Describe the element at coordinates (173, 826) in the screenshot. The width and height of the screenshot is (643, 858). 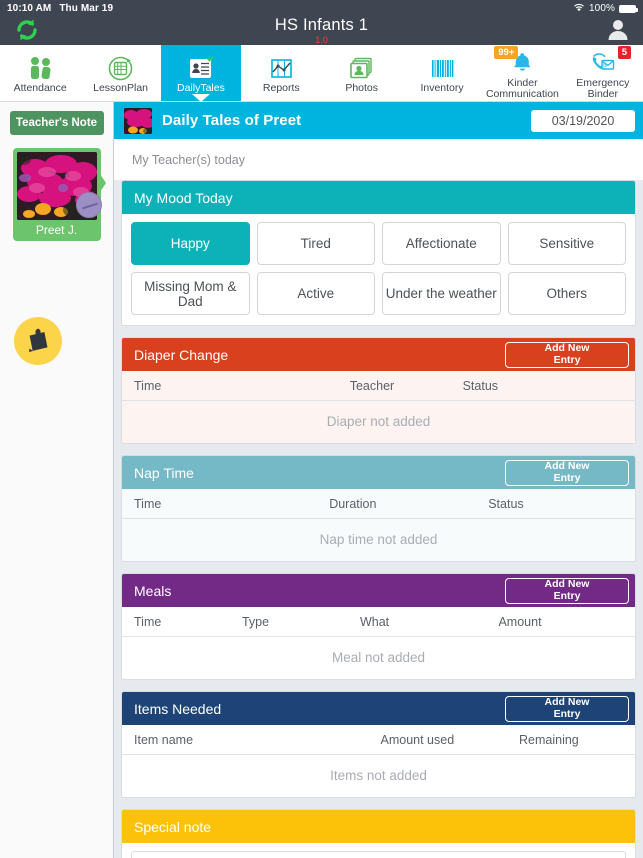
I see `special-note-card-title: Special note` at that location.